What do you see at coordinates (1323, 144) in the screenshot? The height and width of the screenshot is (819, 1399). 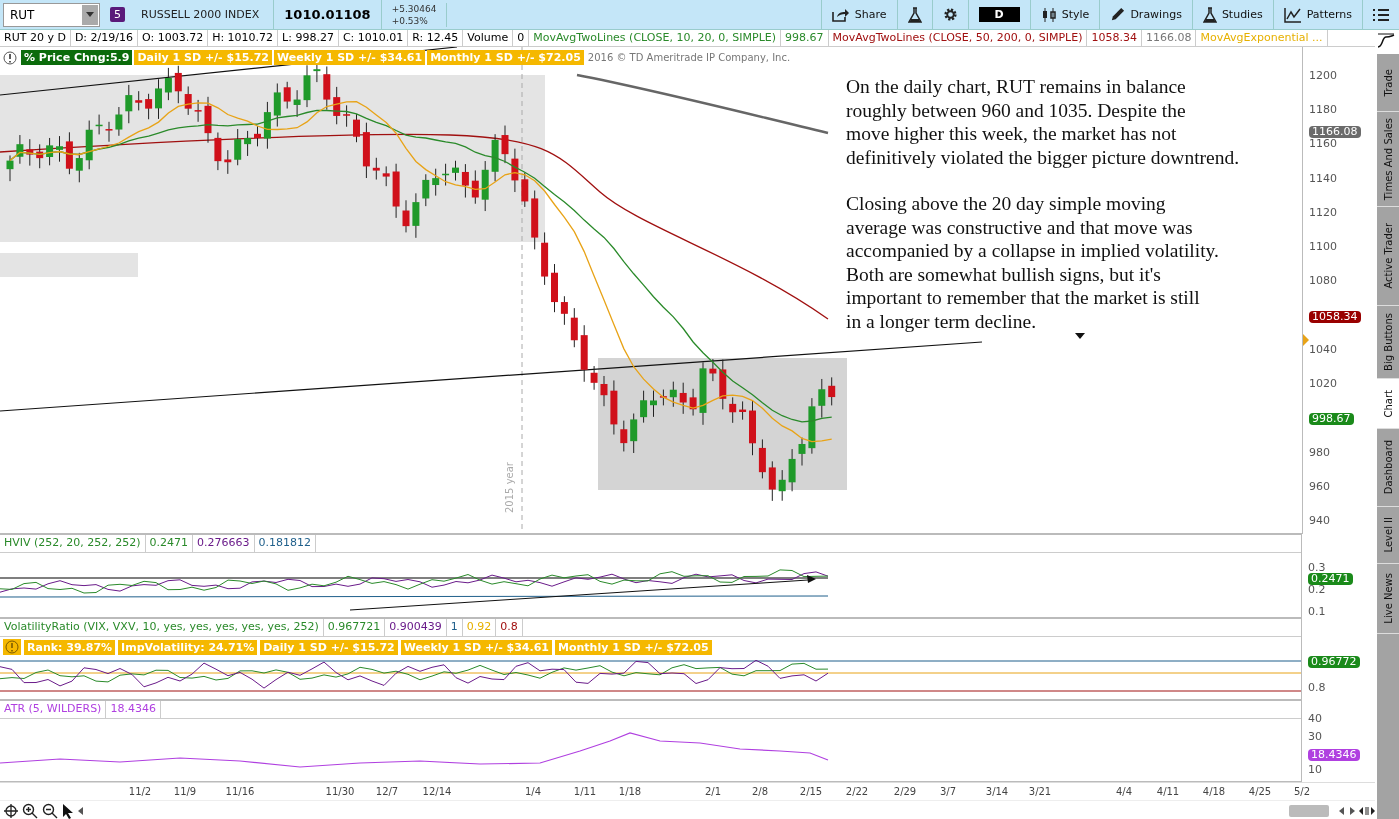 I see `axis-label: 1160` at bounding box center [1323, 144].